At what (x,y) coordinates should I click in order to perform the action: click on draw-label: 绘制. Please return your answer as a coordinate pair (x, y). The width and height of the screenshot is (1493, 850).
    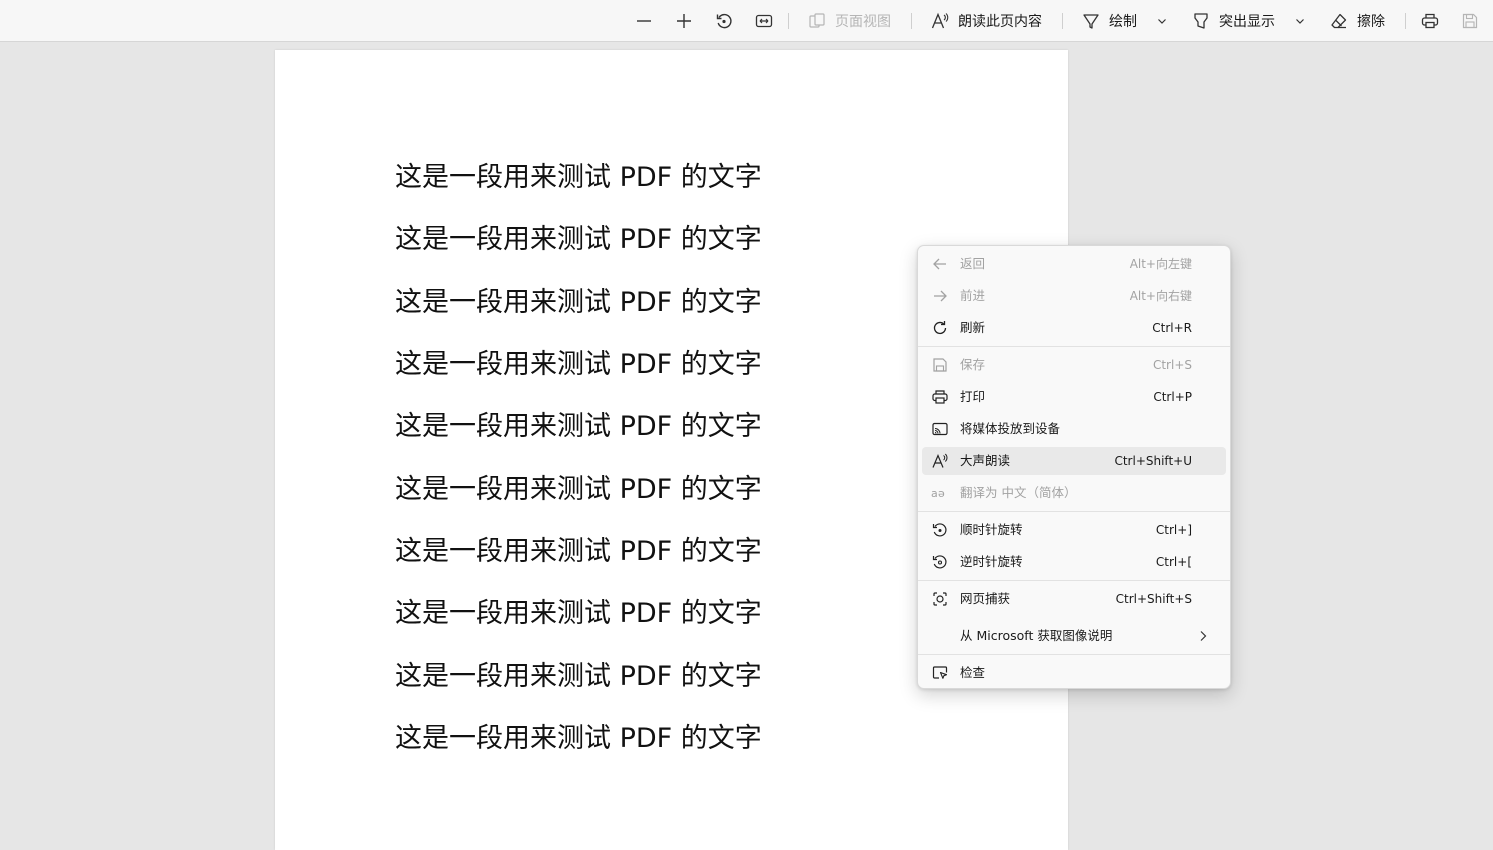
    Looking at the image, I should click on (1123, 22).